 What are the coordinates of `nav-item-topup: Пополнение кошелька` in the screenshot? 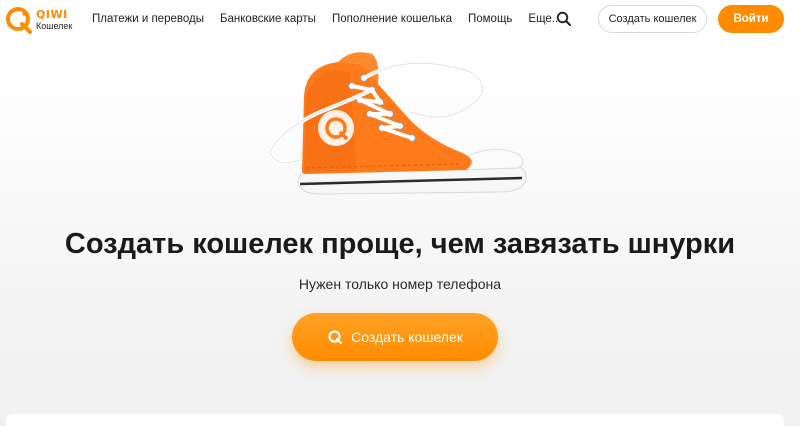 It's located at (392, 19).